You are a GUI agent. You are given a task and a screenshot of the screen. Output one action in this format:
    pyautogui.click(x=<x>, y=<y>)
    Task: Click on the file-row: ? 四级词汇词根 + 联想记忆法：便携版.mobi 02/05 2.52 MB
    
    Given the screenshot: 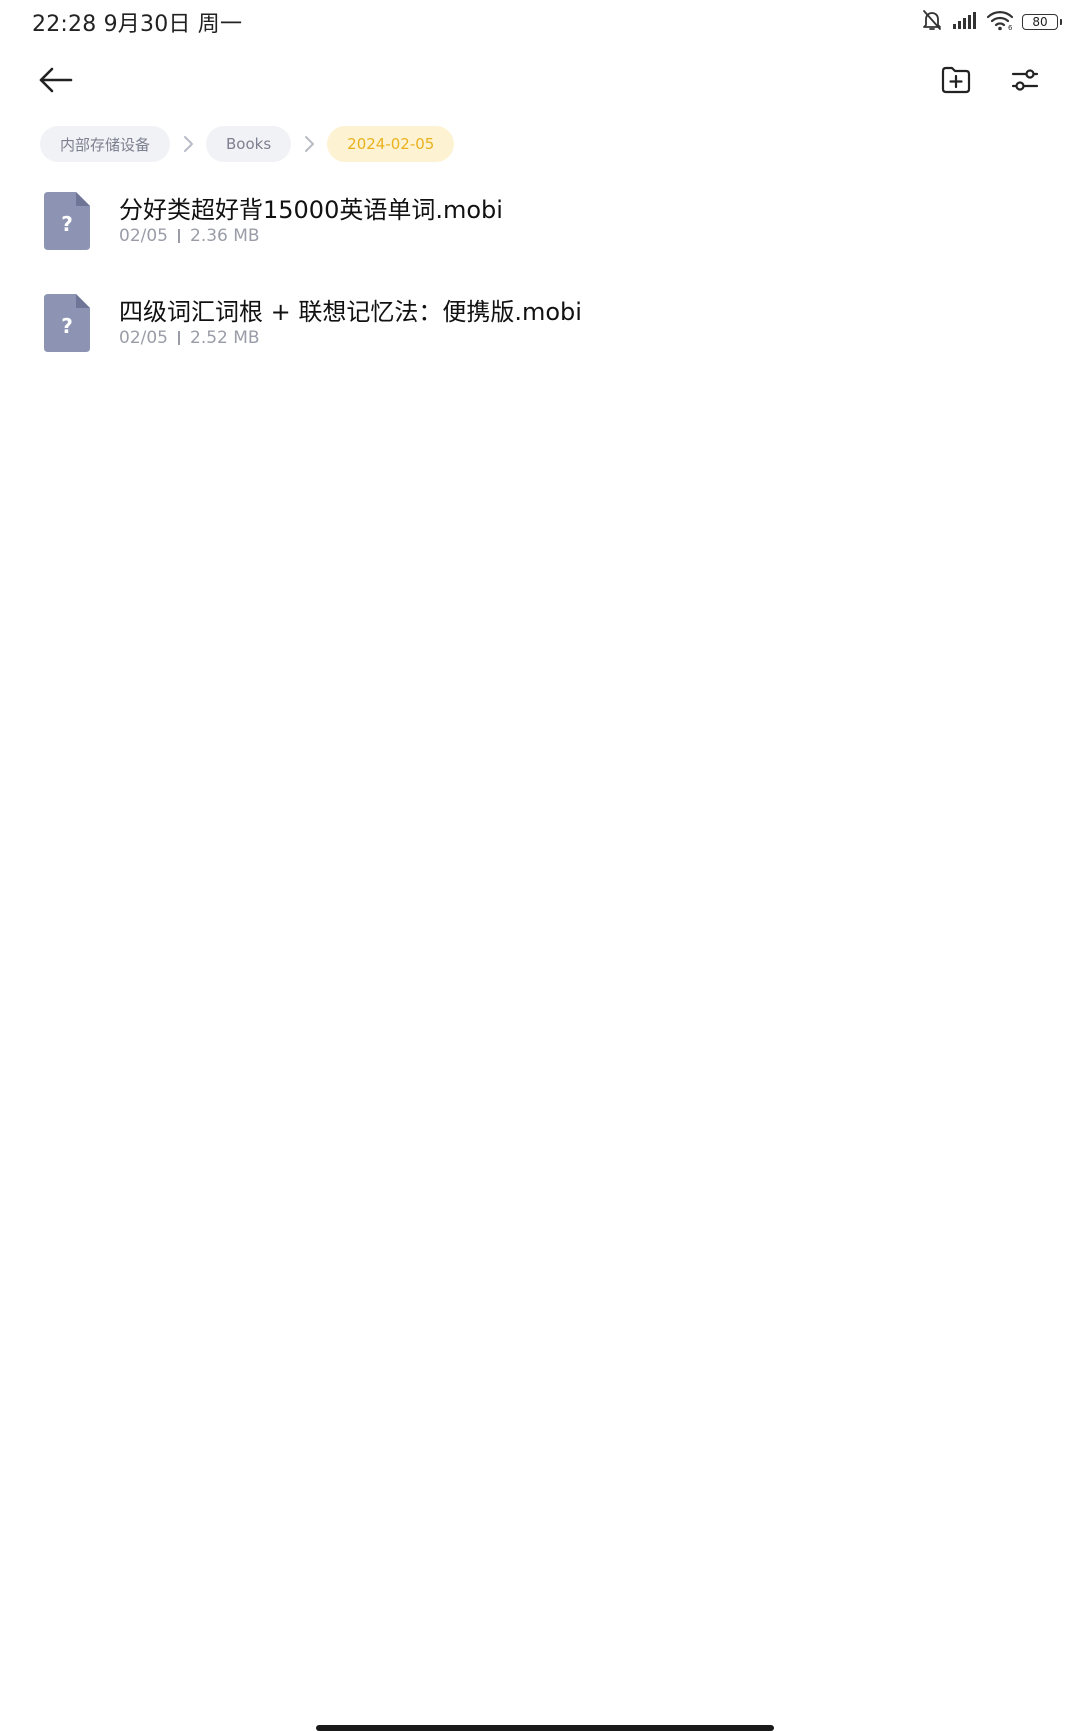 What is the action you would take?
    pyautogui.click(x=540, y=337)
    